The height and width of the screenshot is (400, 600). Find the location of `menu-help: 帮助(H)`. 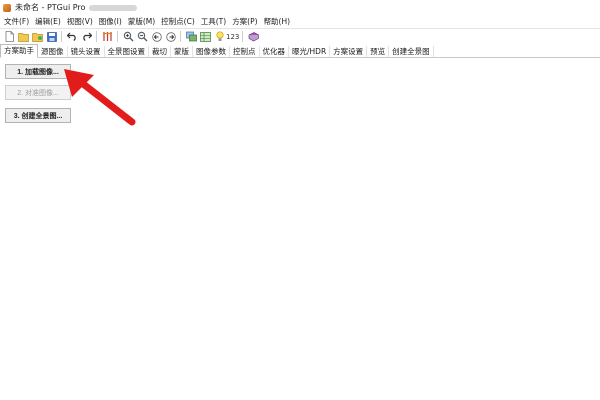

menu-help: 帮助(H) is located at coordinates (277, 21).